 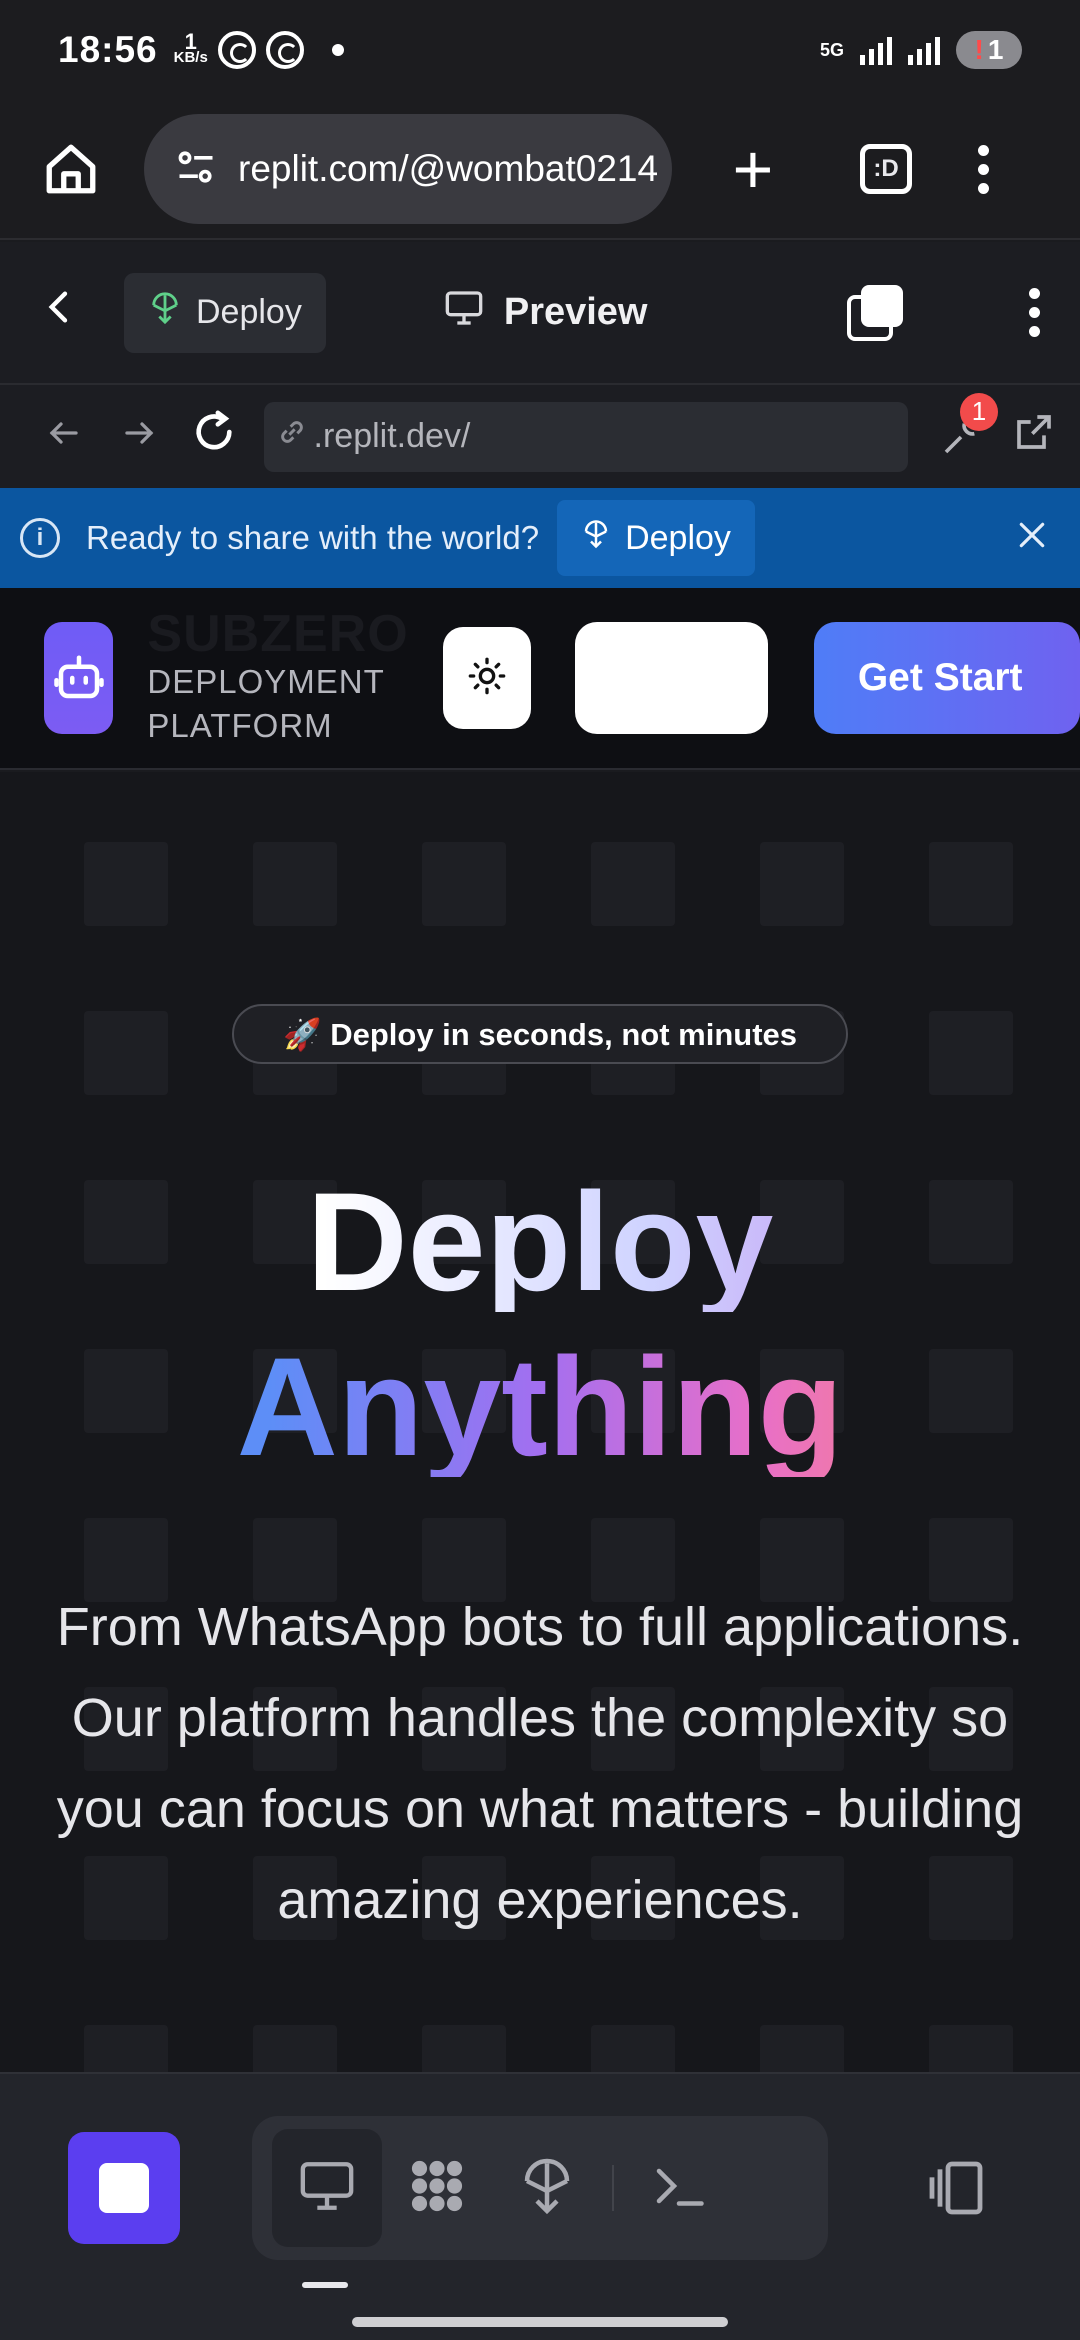 What do you see at coordinates (63, 437) in the screenshot?
I see `arrow-left-icon` at bounding box center [63, 437].